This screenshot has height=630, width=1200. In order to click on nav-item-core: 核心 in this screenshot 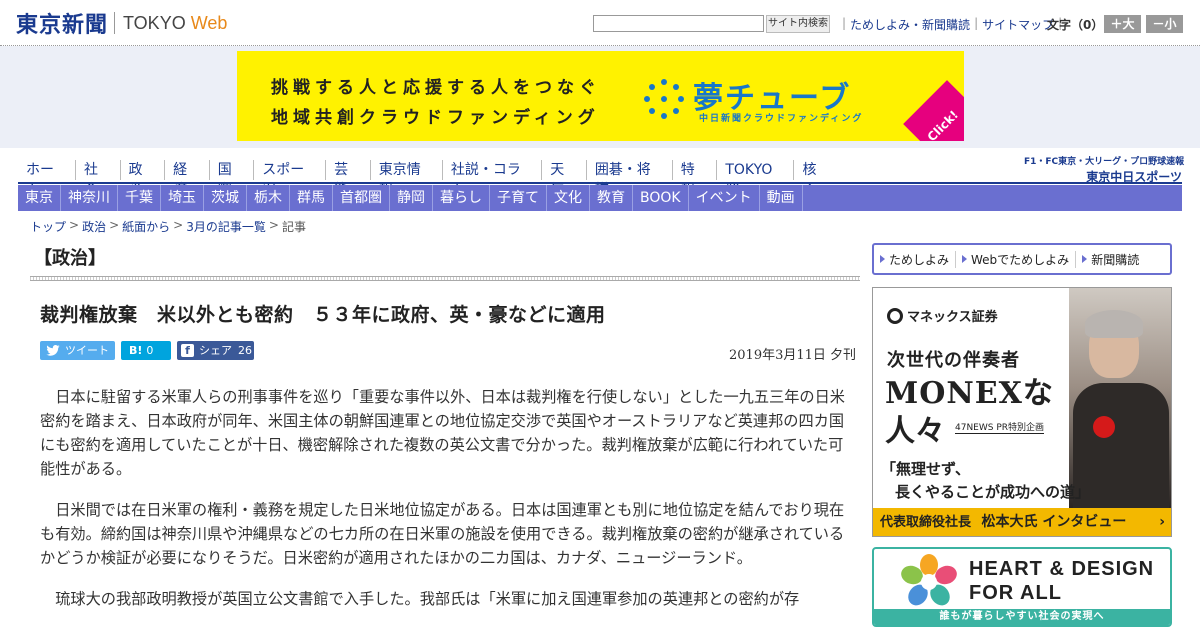, I will do `click(815, 179)`.